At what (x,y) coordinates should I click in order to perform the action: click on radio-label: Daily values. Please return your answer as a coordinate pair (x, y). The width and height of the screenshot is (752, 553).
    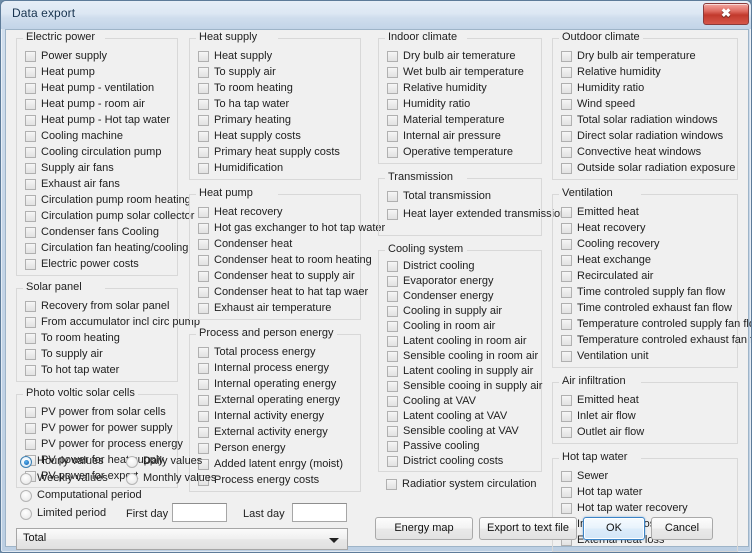
    Looking at the image, I should click on (173, 461).